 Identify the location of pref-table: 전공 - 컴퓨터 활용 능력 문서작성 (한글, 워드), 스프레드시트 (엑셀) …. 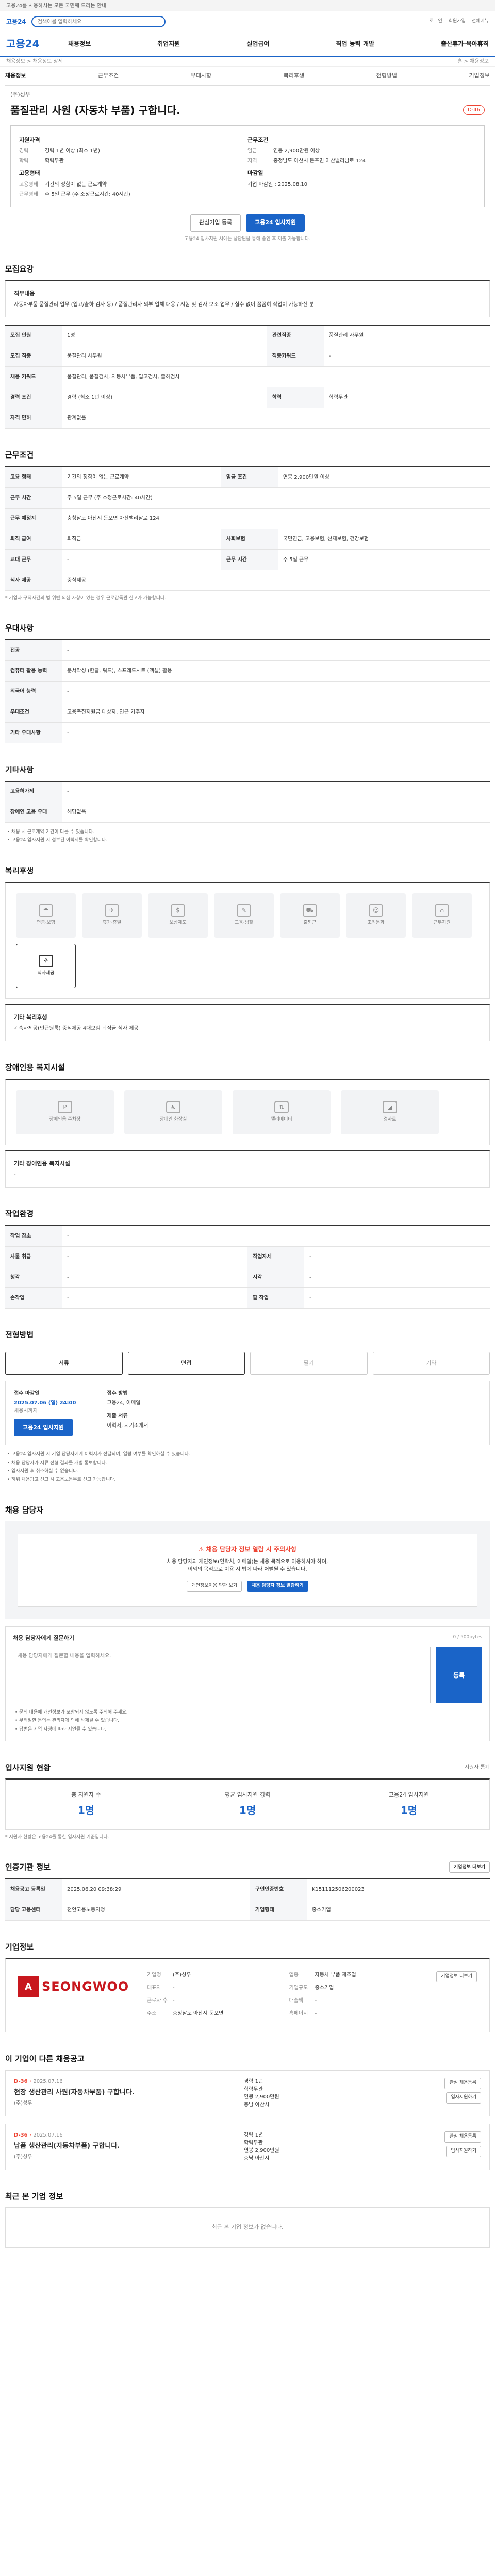
(247, 691).